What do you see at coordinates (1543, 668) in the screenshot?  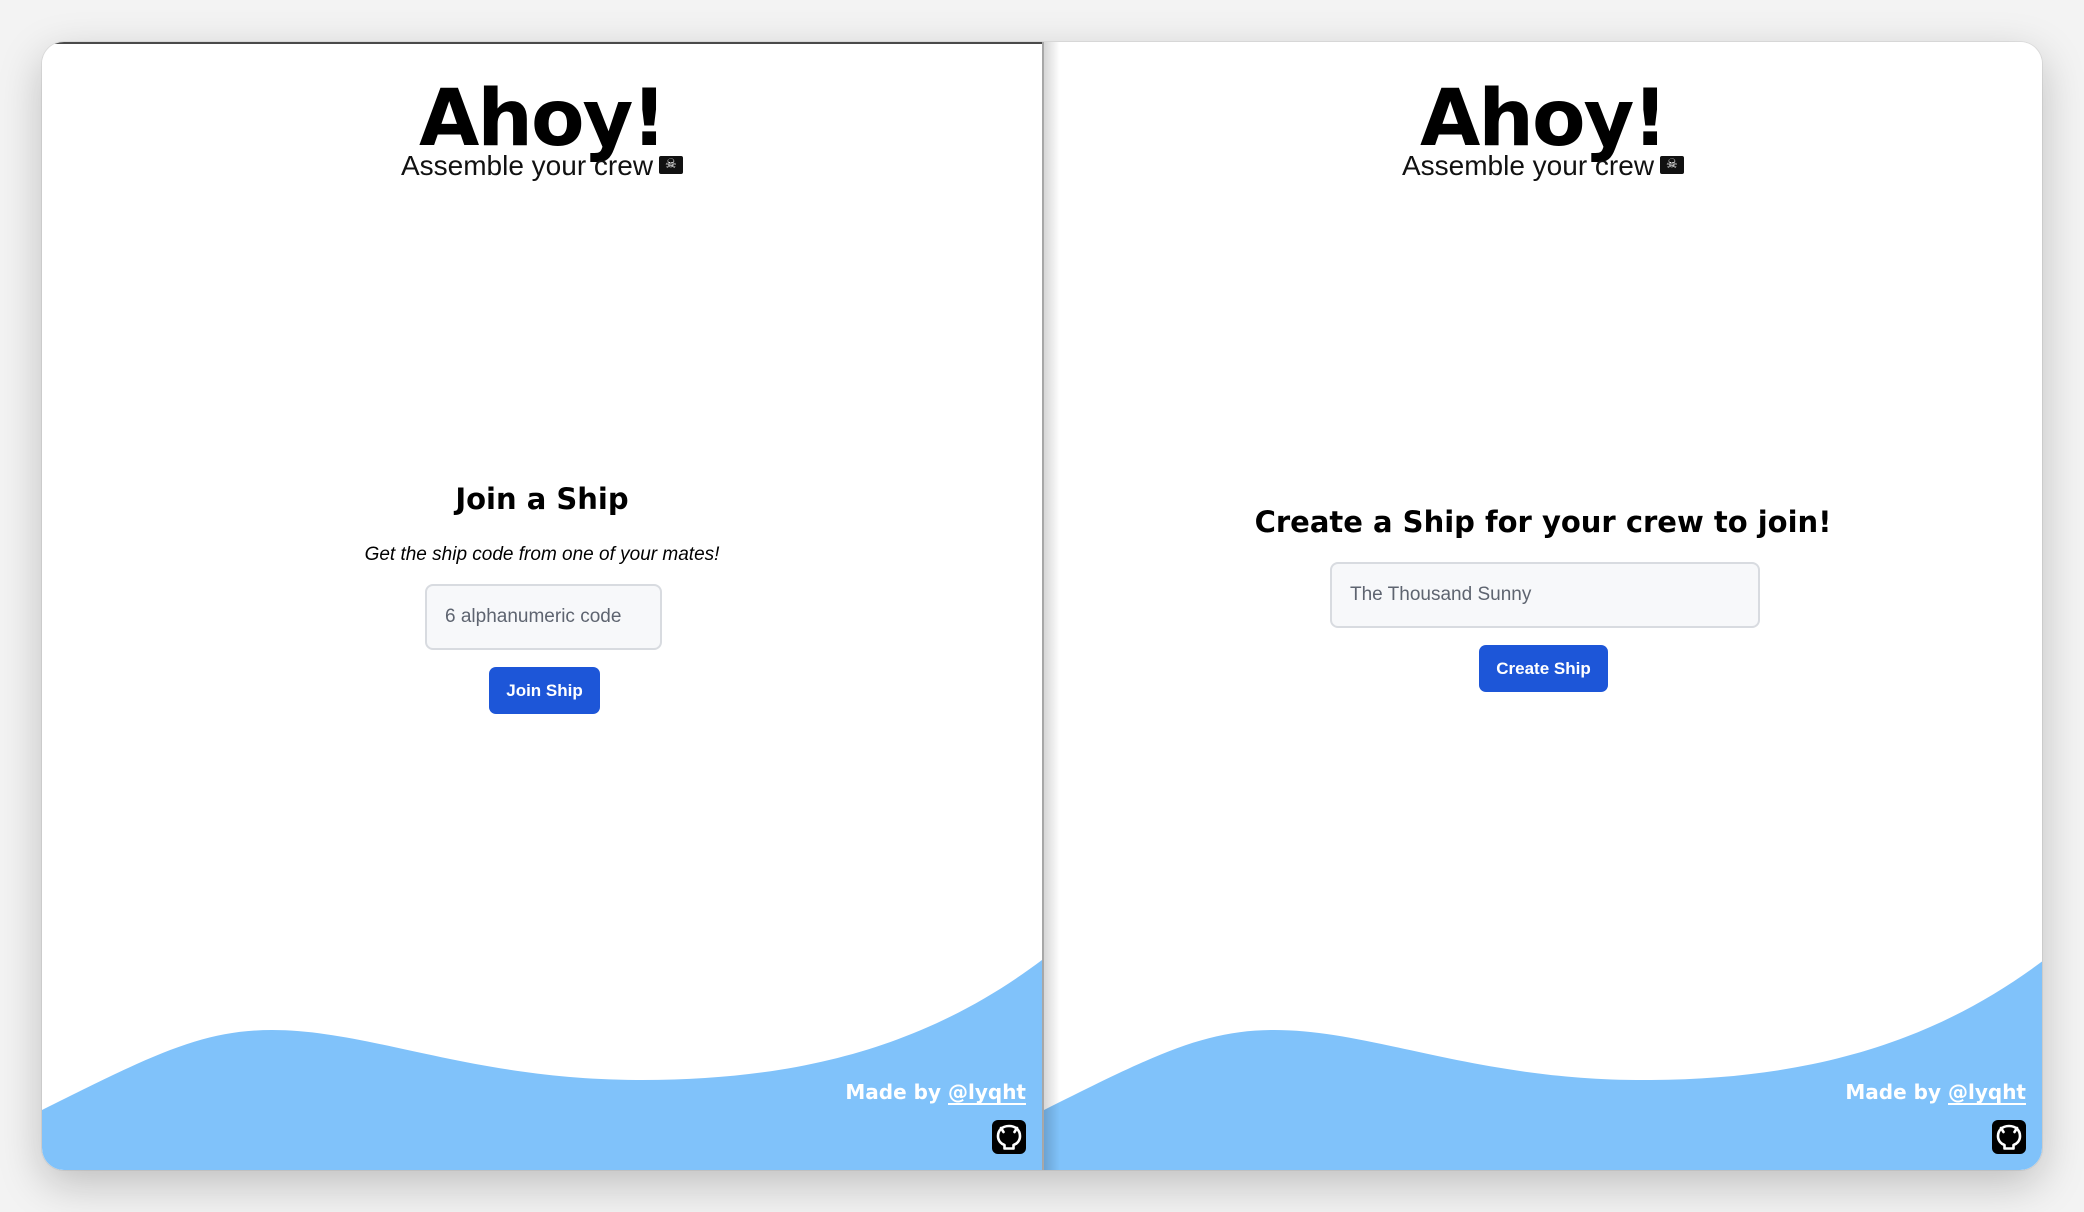 I see `create-ship-button: Create Ship` at bounding box center [1543, 668].